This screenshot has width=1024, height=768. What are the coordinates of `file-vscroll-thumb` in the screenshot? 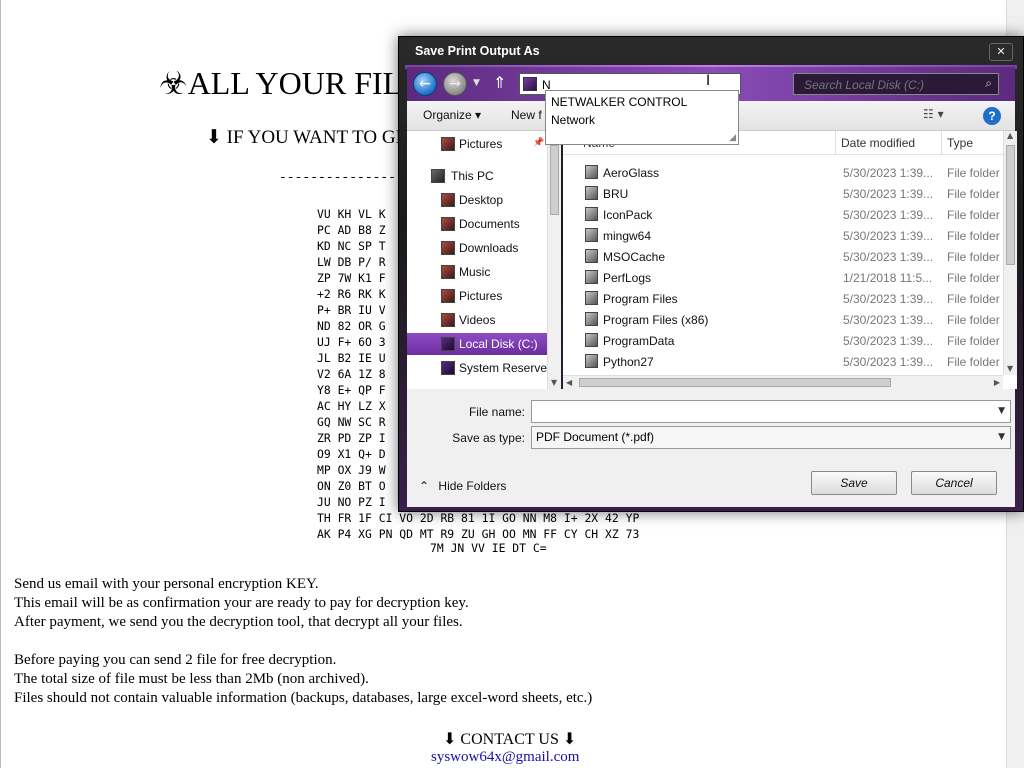 It's located at (1010, 205).